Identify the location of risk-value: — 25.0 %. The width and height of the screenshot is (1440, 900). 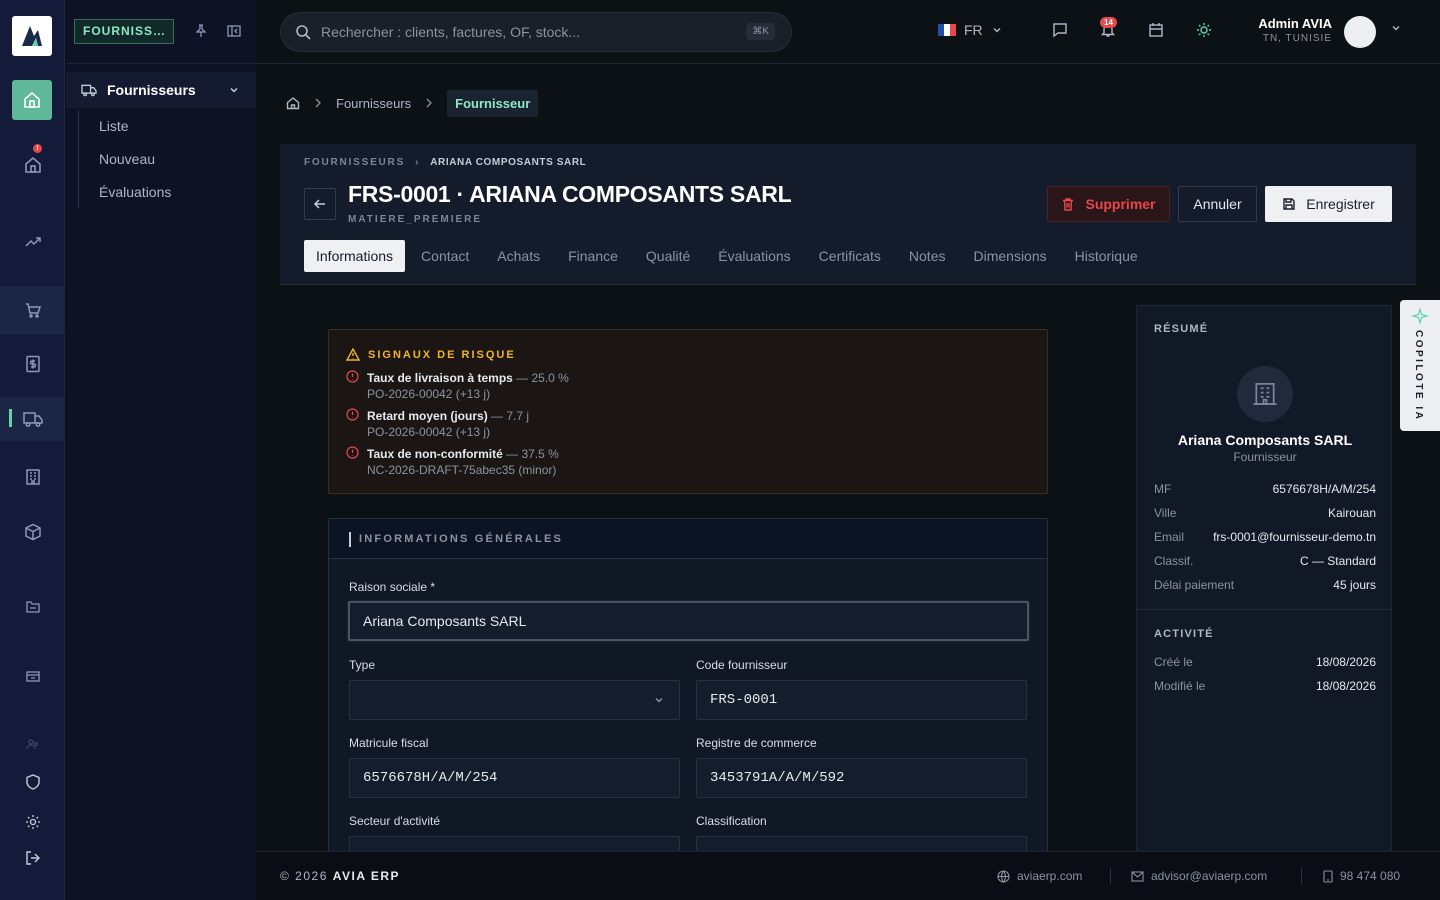
(540, 378).